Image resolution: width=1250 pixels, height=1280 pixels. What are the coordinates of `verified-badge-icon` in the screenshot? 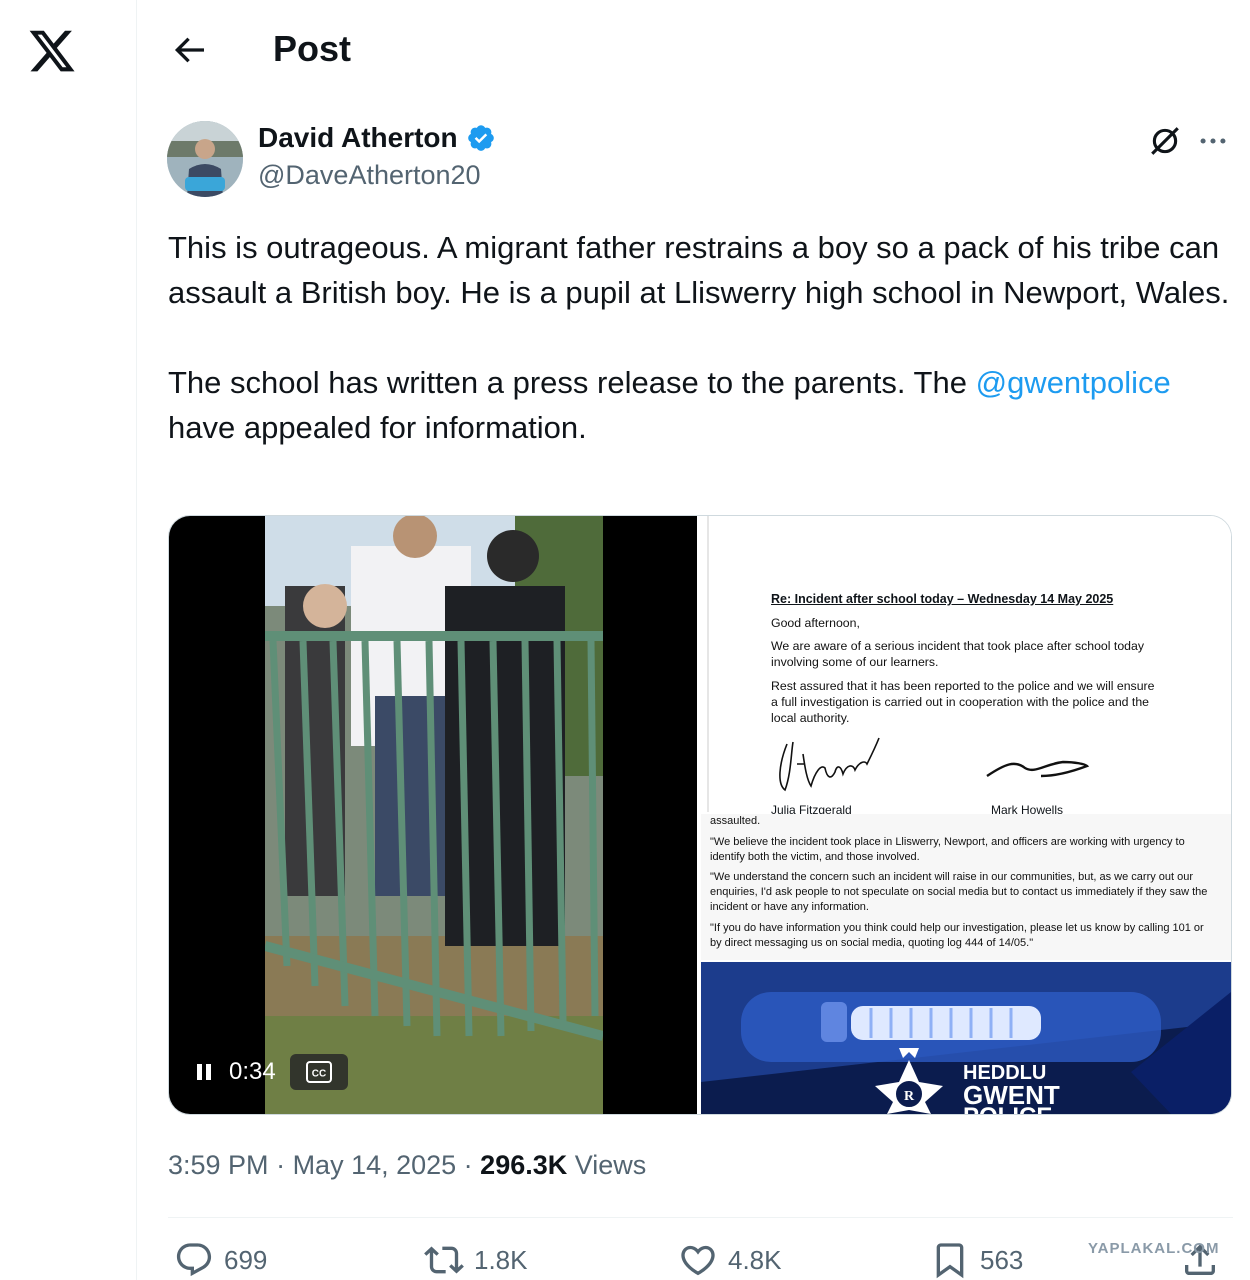 It's located at (481, 138).